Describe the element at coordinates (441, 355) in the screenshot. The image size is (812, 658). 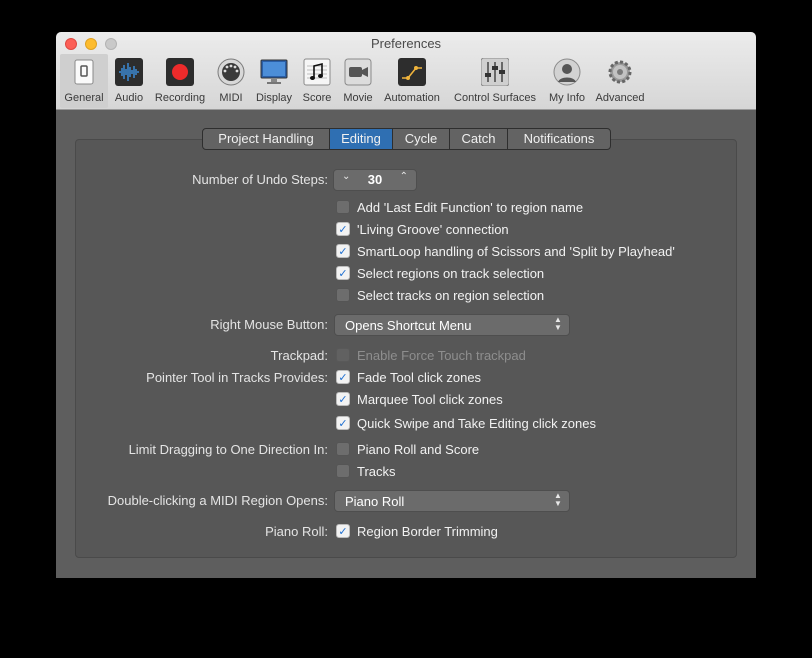
I see `checkbox-label: Enable Force Touch trackpad` at that location.